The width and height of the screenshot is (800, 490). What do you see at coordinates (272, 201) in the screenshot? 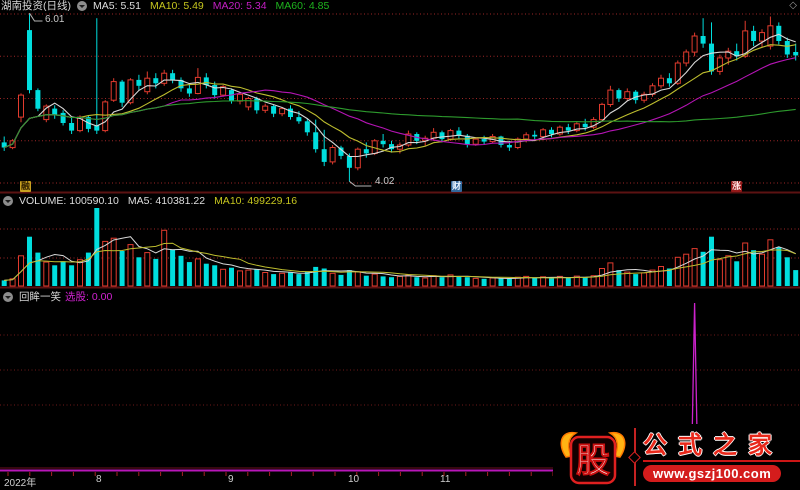
I see `vol-ma10-value: 499229.16` at bounding box center [272, 201].